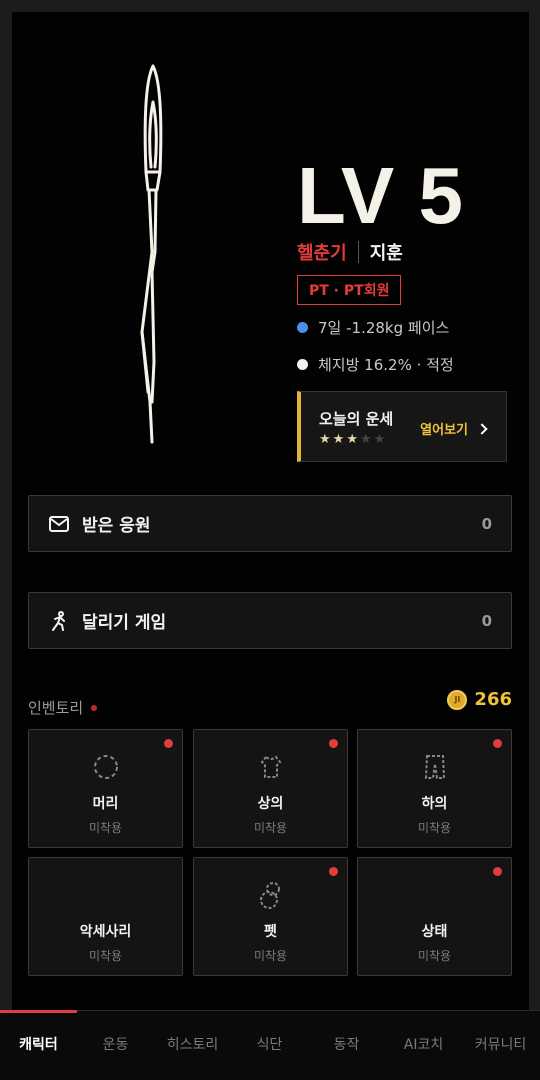 This screenshot has height=1080, width=540. Describe the element at coordinates (56, 708) in the screenshot. I see `inventory-title-label: 인벤토리` at that location.